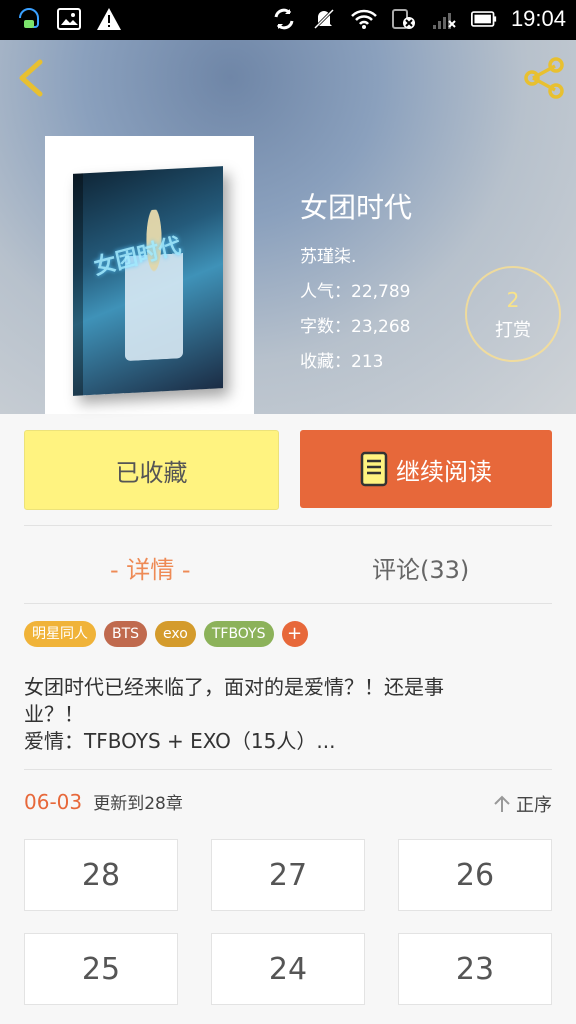  I want to click on warning-icon, so click(109, 19).